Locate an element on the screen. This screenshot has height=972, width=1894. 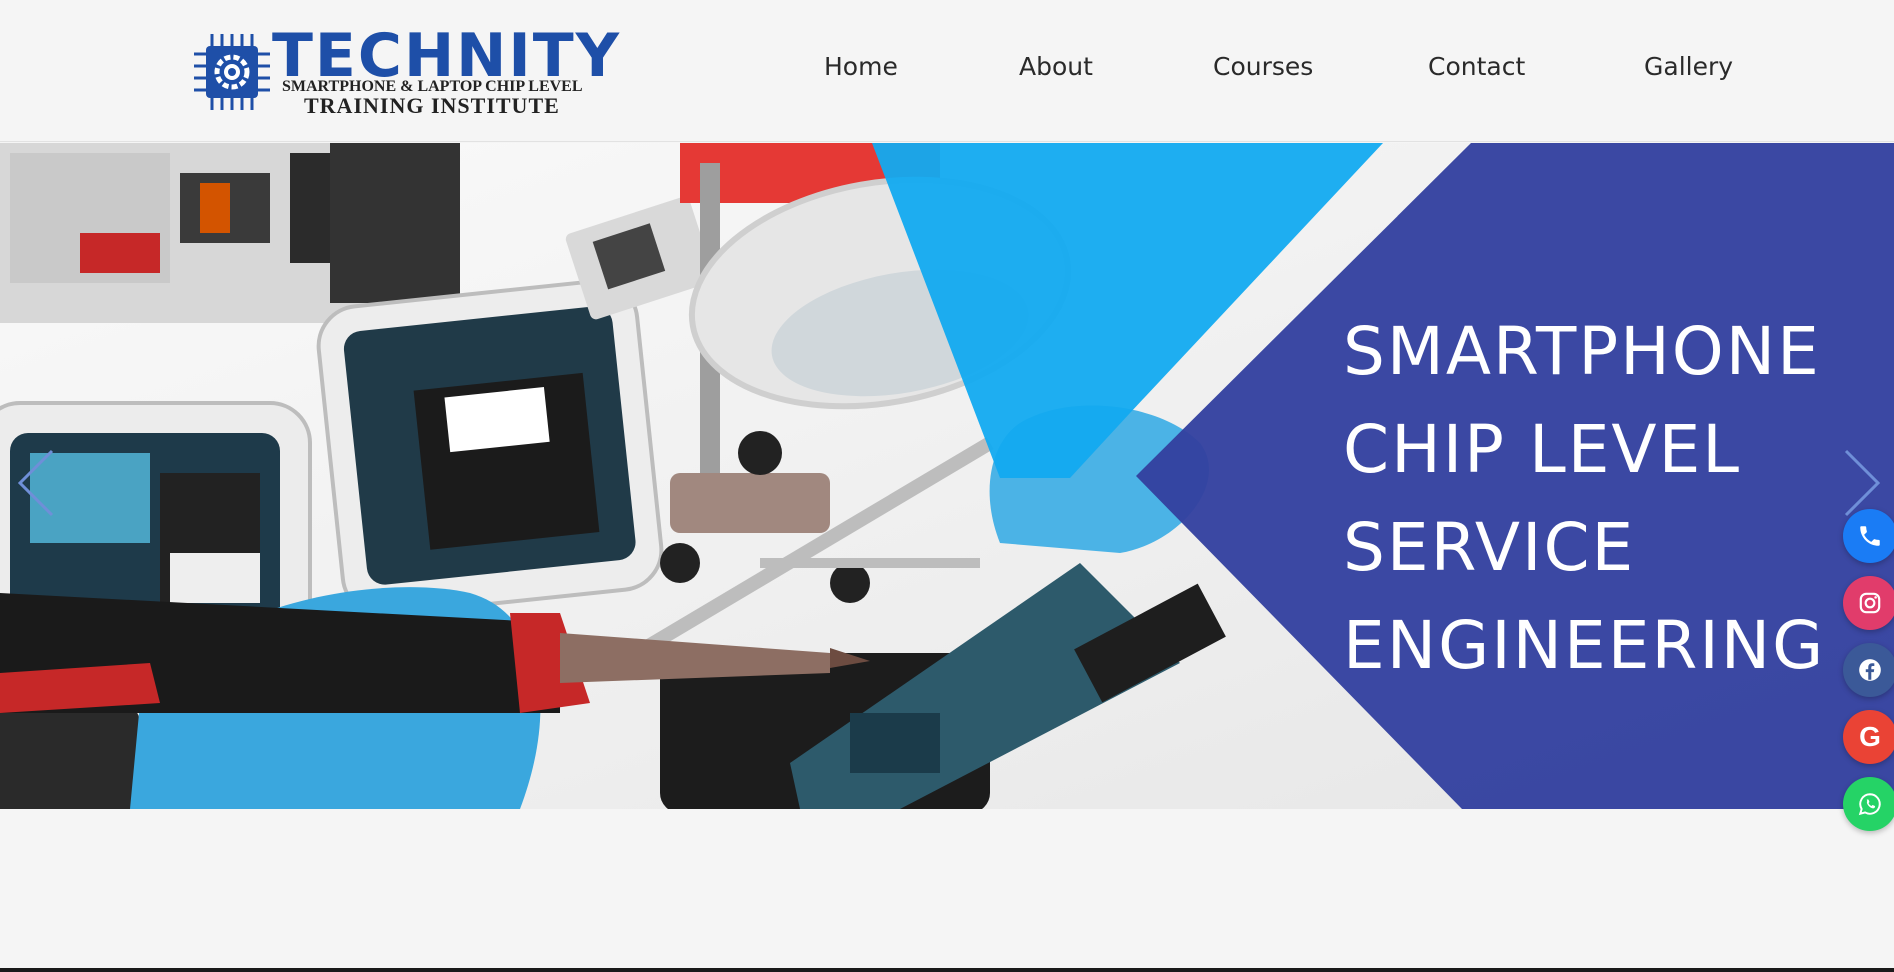
hero-title-line: ENGINEERING is located at coordinates (1584, 645).